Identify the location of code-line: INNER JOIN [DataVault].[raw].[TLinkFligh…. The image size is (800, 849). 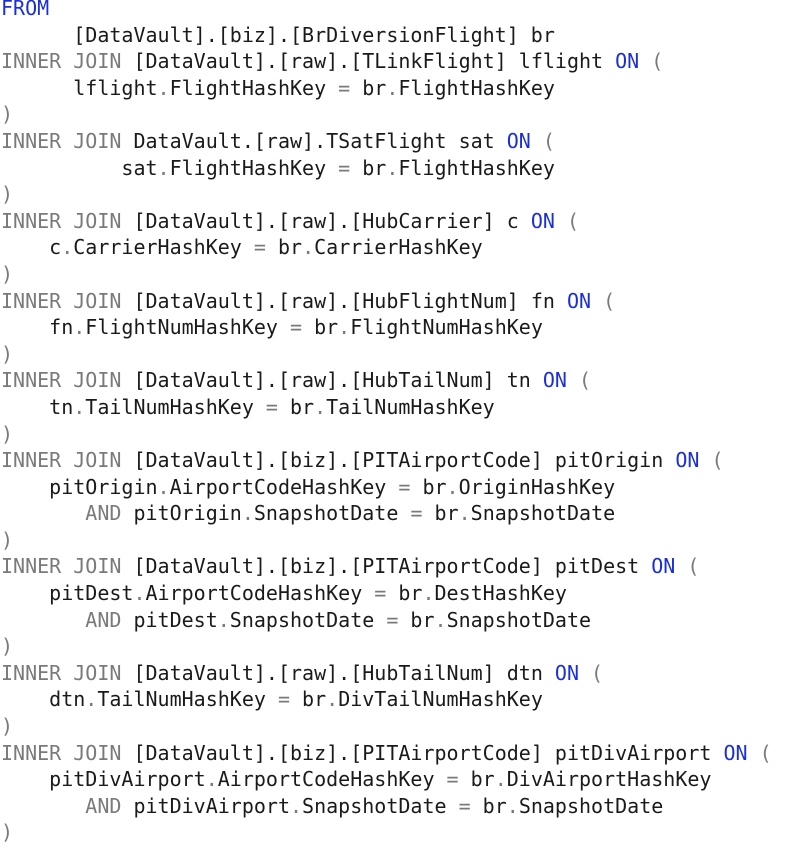
(386, 61).